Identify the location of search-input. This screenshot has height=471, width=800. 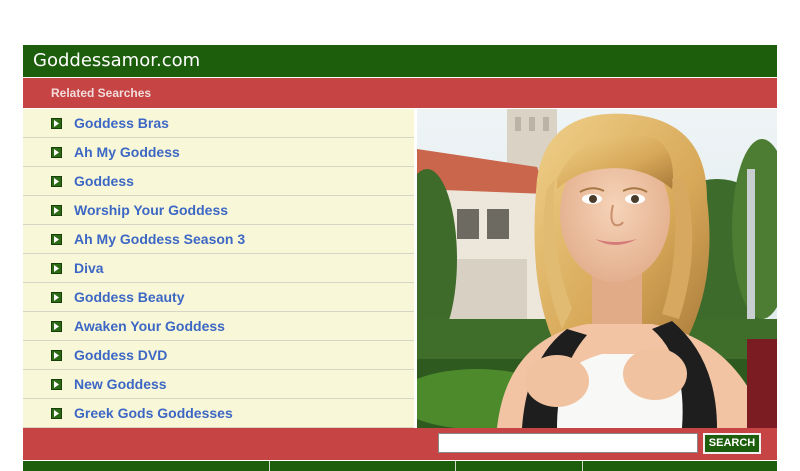
(568, 443).